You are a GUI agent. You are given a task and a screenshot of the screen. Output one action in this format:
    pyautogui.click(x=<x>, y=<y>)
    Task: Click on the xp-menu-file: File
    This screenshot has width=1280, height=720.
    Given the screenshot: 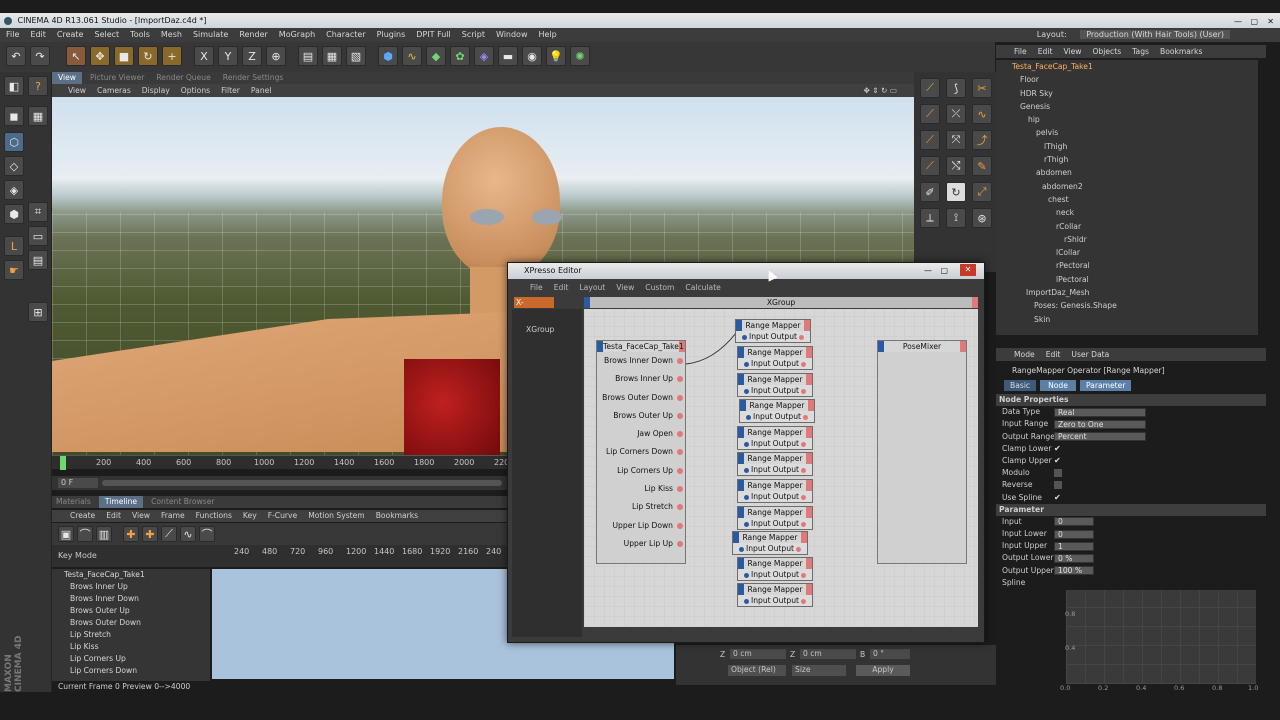 What is the action you would take?
    pyautogui.click(x=536, y=287)
    